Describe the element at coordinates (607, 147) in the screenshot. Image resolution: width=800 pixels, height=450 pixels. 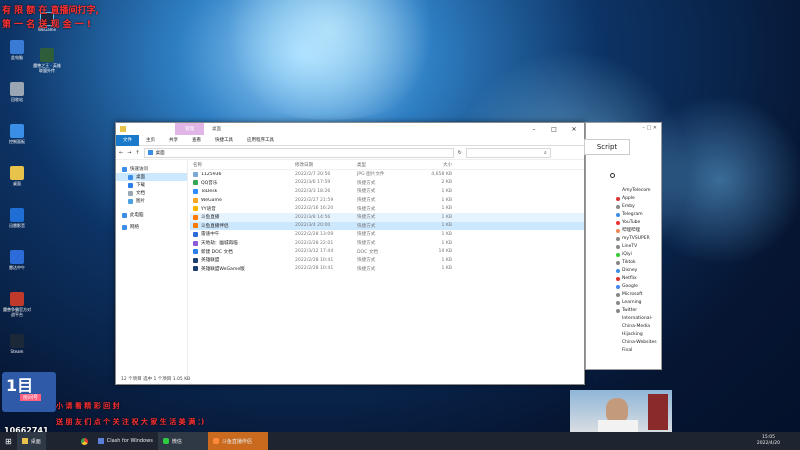
I see `script-button: Script` at that location.